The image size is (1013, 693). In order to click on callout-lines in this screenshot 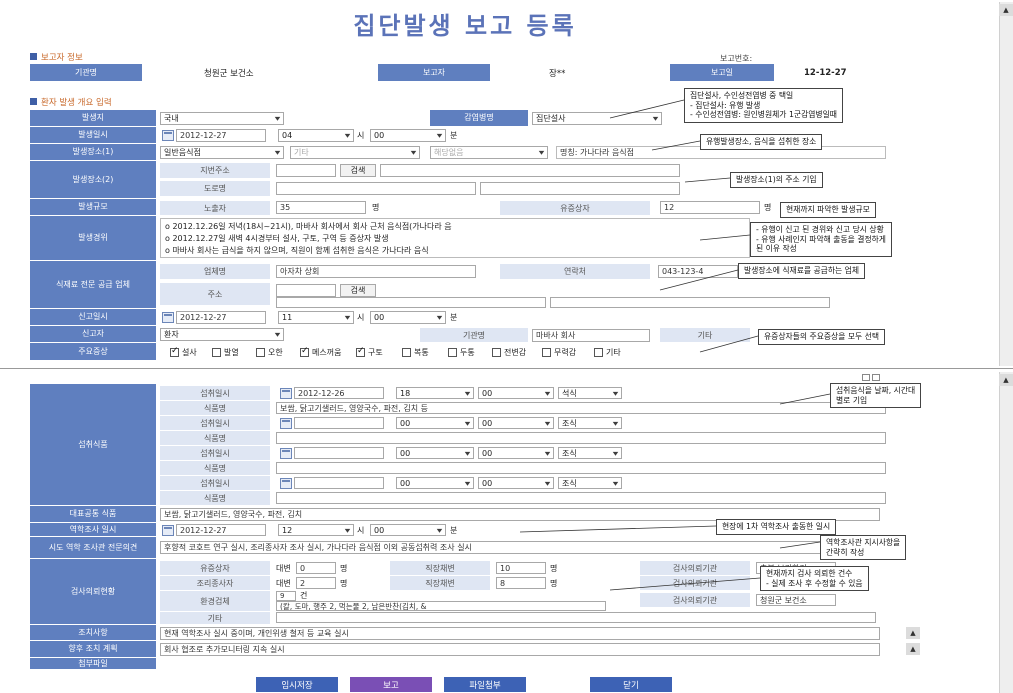, I will do `click(684, 226)`.